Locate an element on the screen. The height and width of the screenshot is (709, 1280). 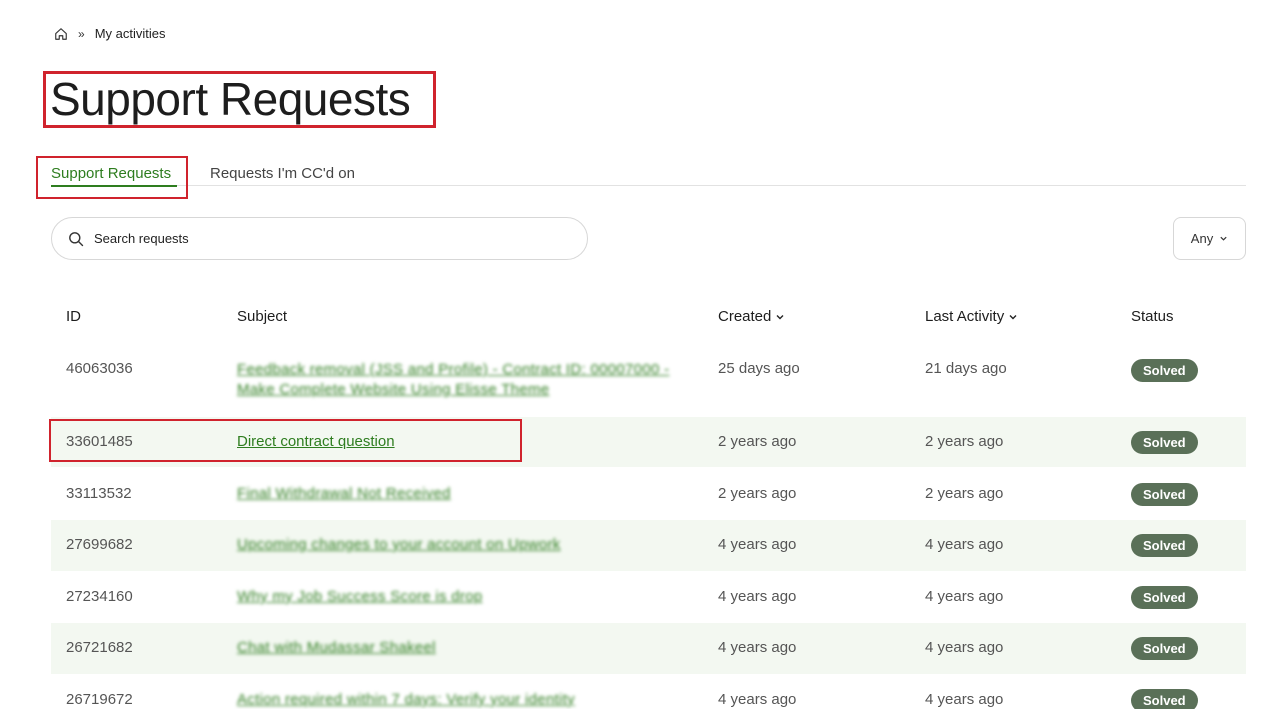
breadcrumb-current: My activities is located at coordinates (130, 33).